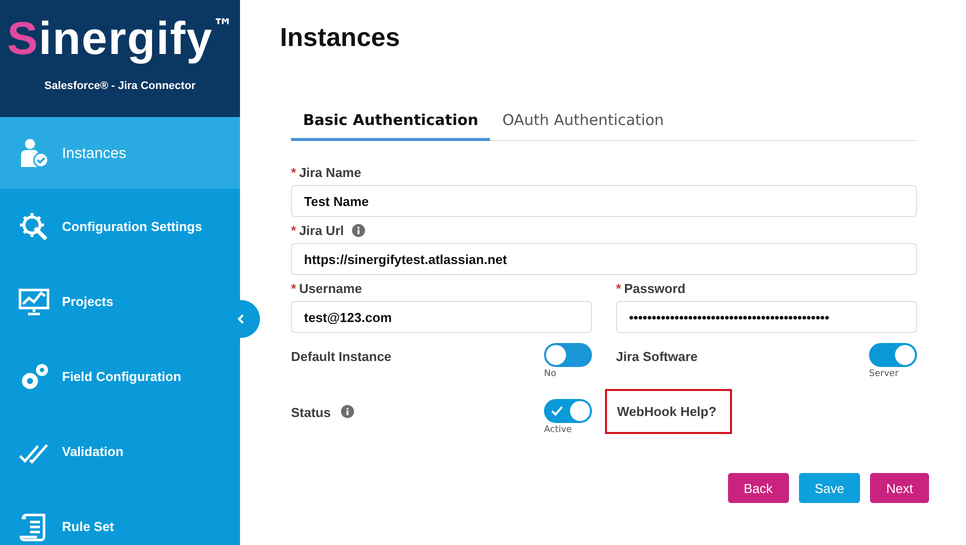  What do you see at coordinates (341, 356) in the screenshot?
I see `toggle-label: Default Instance` at bounding box center [341, 356].